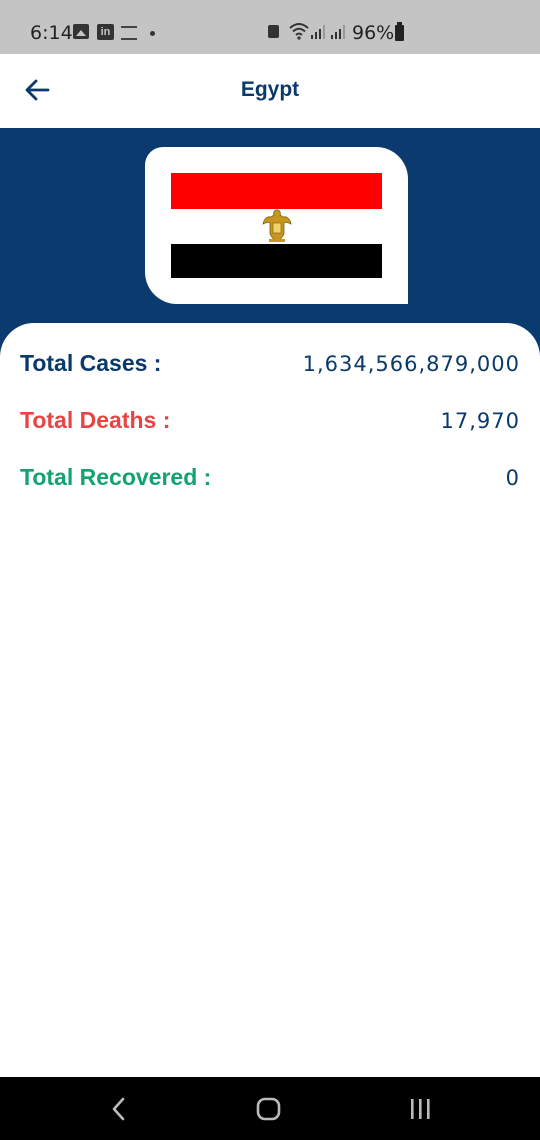 This screenshot has height=1140, width=540. What do you see at coordinates (420, 1109) in the screenshot?
I see `recents-icon` at bounding box center [420, 1109].